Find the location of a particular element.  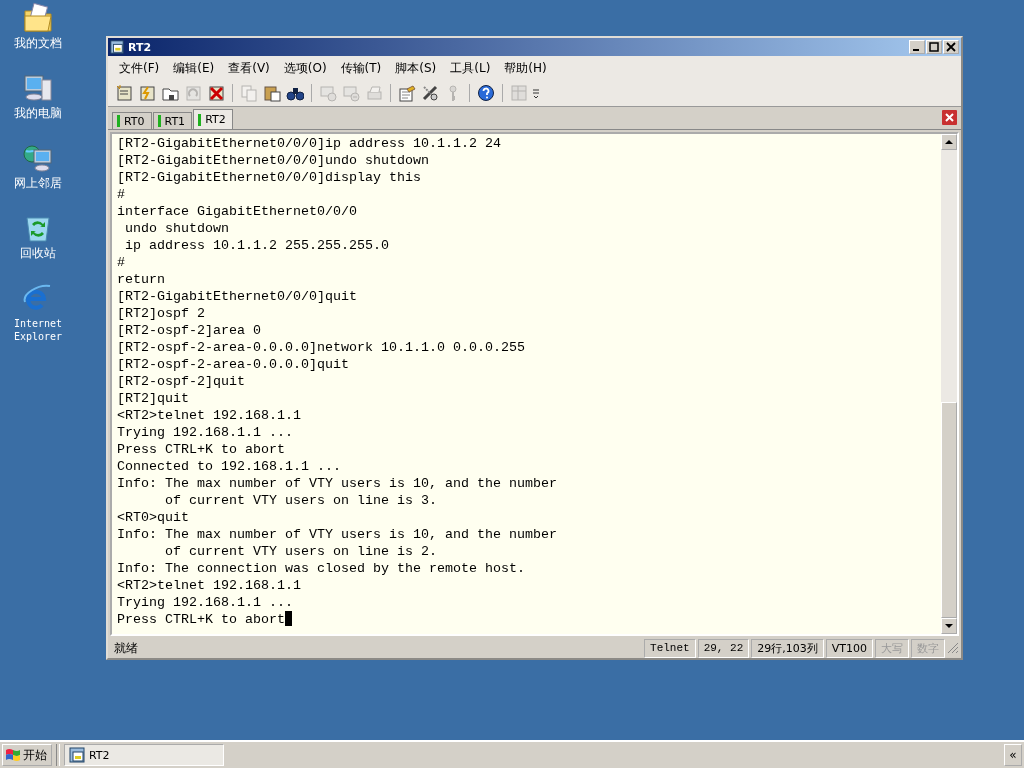

terminal-line: undo shutdown is located at coordinates (176, 228).